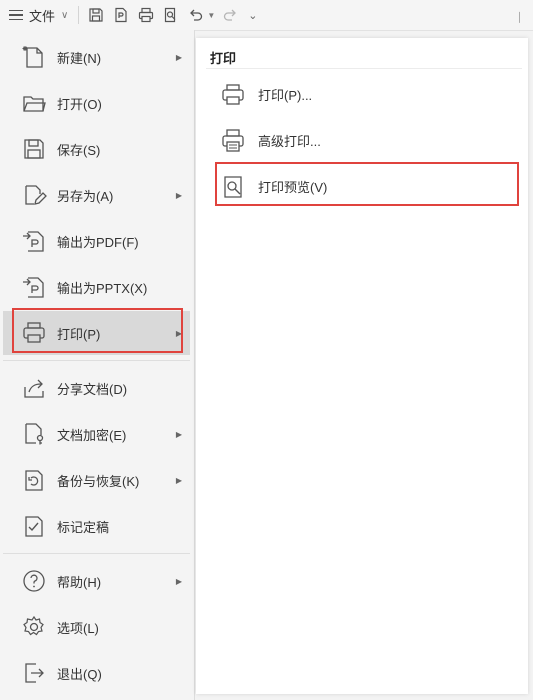  Describe the element at coordinates (266, 15) in the screenshot. I see `quick-access-toolbar: 文件 ∨ ▼ ⌄` at that location.